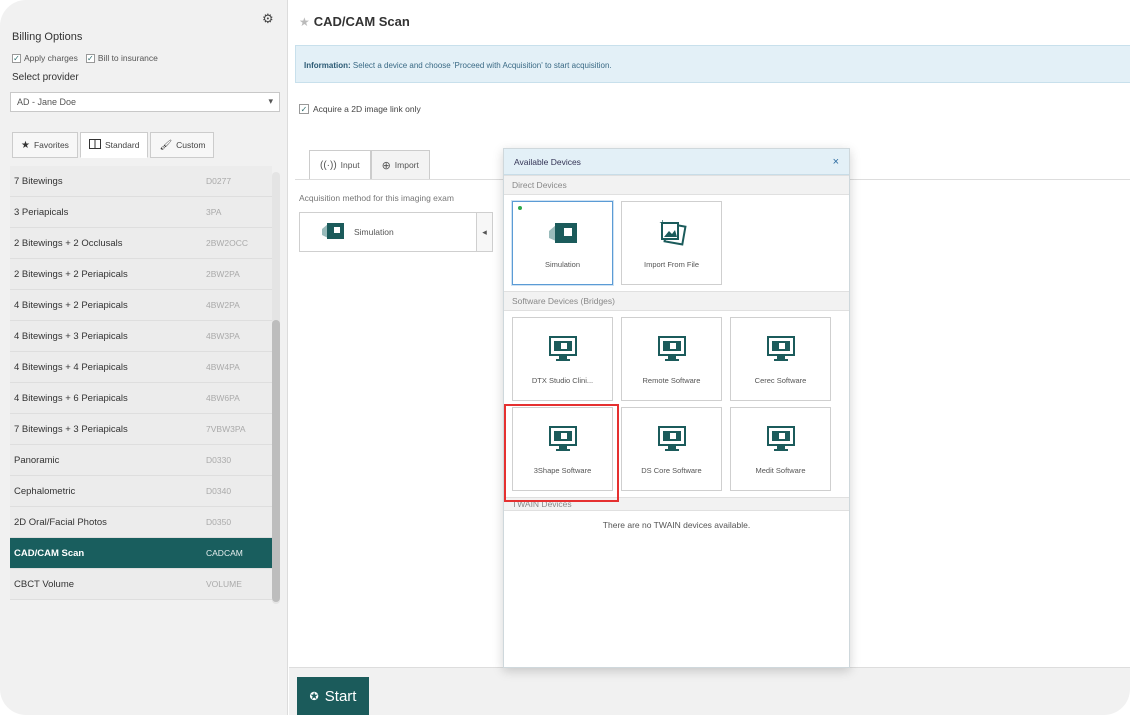 The width and height of the screenshot is (1130, 715). Describe the element at coordinates (485, 232) in the screenshot. I see `chevron-left-icon: ◂` at that location.